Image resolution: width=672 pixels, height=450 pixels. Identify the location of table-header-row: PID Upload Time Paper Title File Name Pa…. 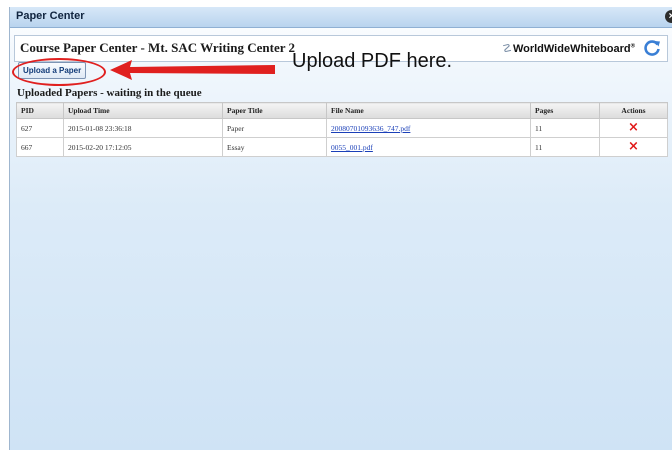
(342, 110).